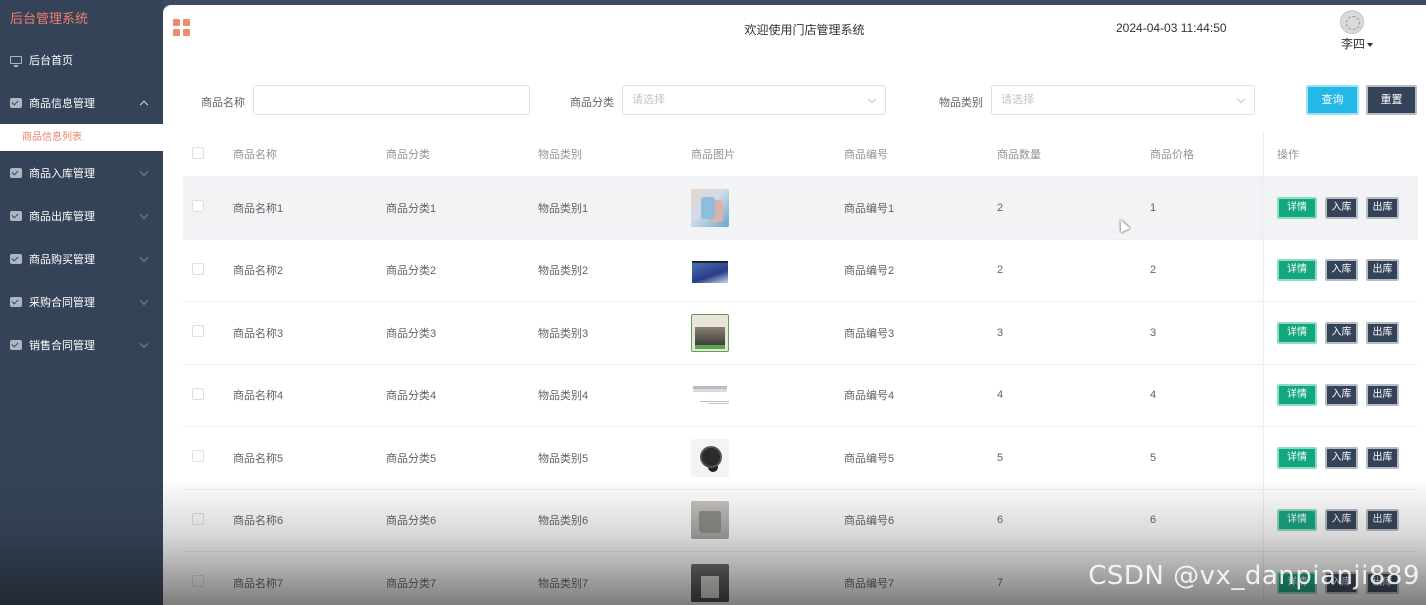  What do you see at coordinates (800, 271) in the screenshot?
I see `table-row: 商品名称2 商品分类2 物品类别2 商品编号2 2 2 详情 入库 出库` at bounding box center [800, 271].